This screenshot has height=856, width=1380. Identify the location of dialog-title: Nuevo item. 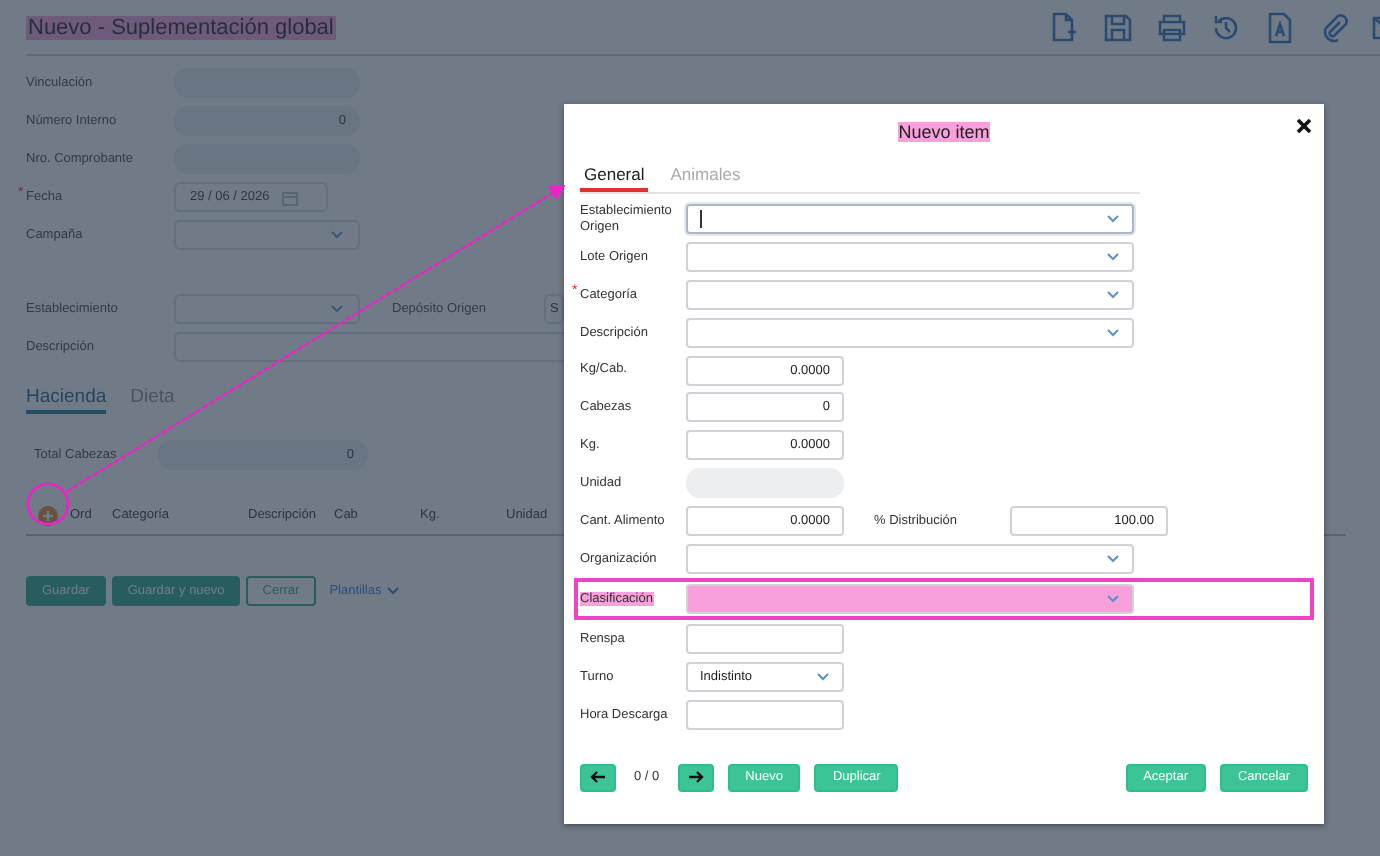
(944, 132).